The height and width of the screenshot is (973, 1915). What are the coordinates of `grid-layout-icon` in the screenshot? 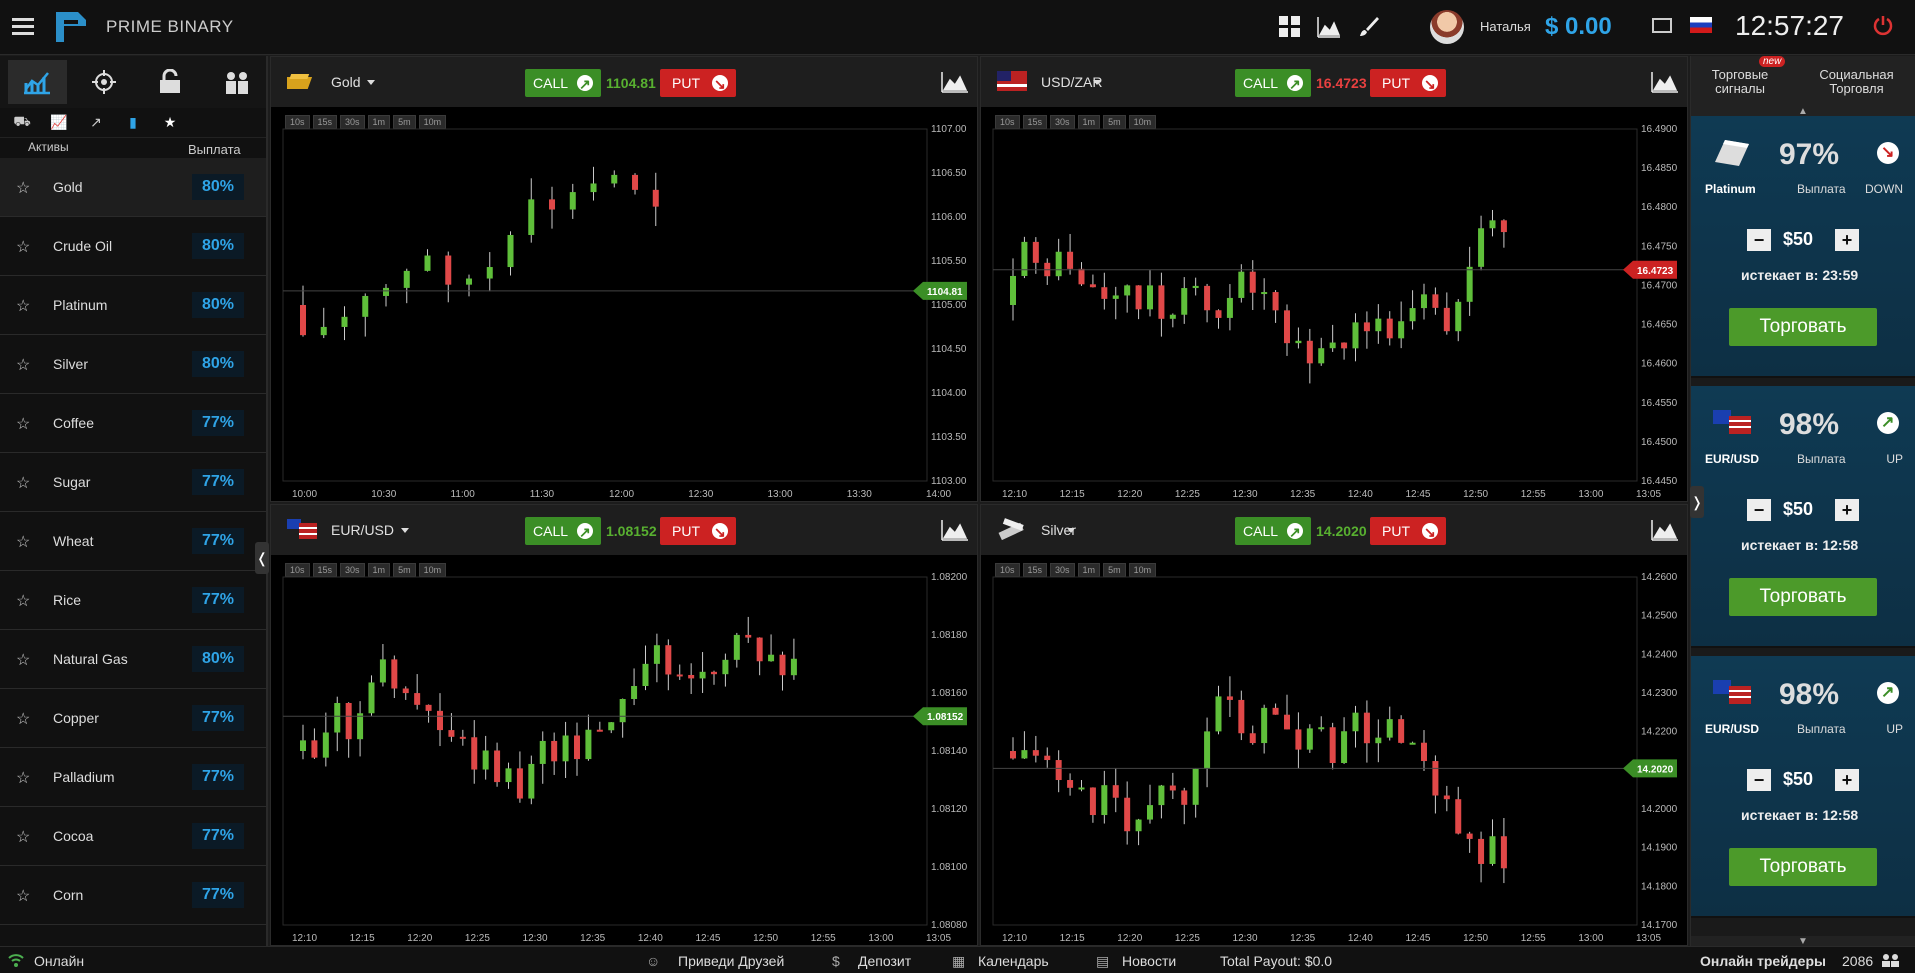 It's located at (1290, 27).